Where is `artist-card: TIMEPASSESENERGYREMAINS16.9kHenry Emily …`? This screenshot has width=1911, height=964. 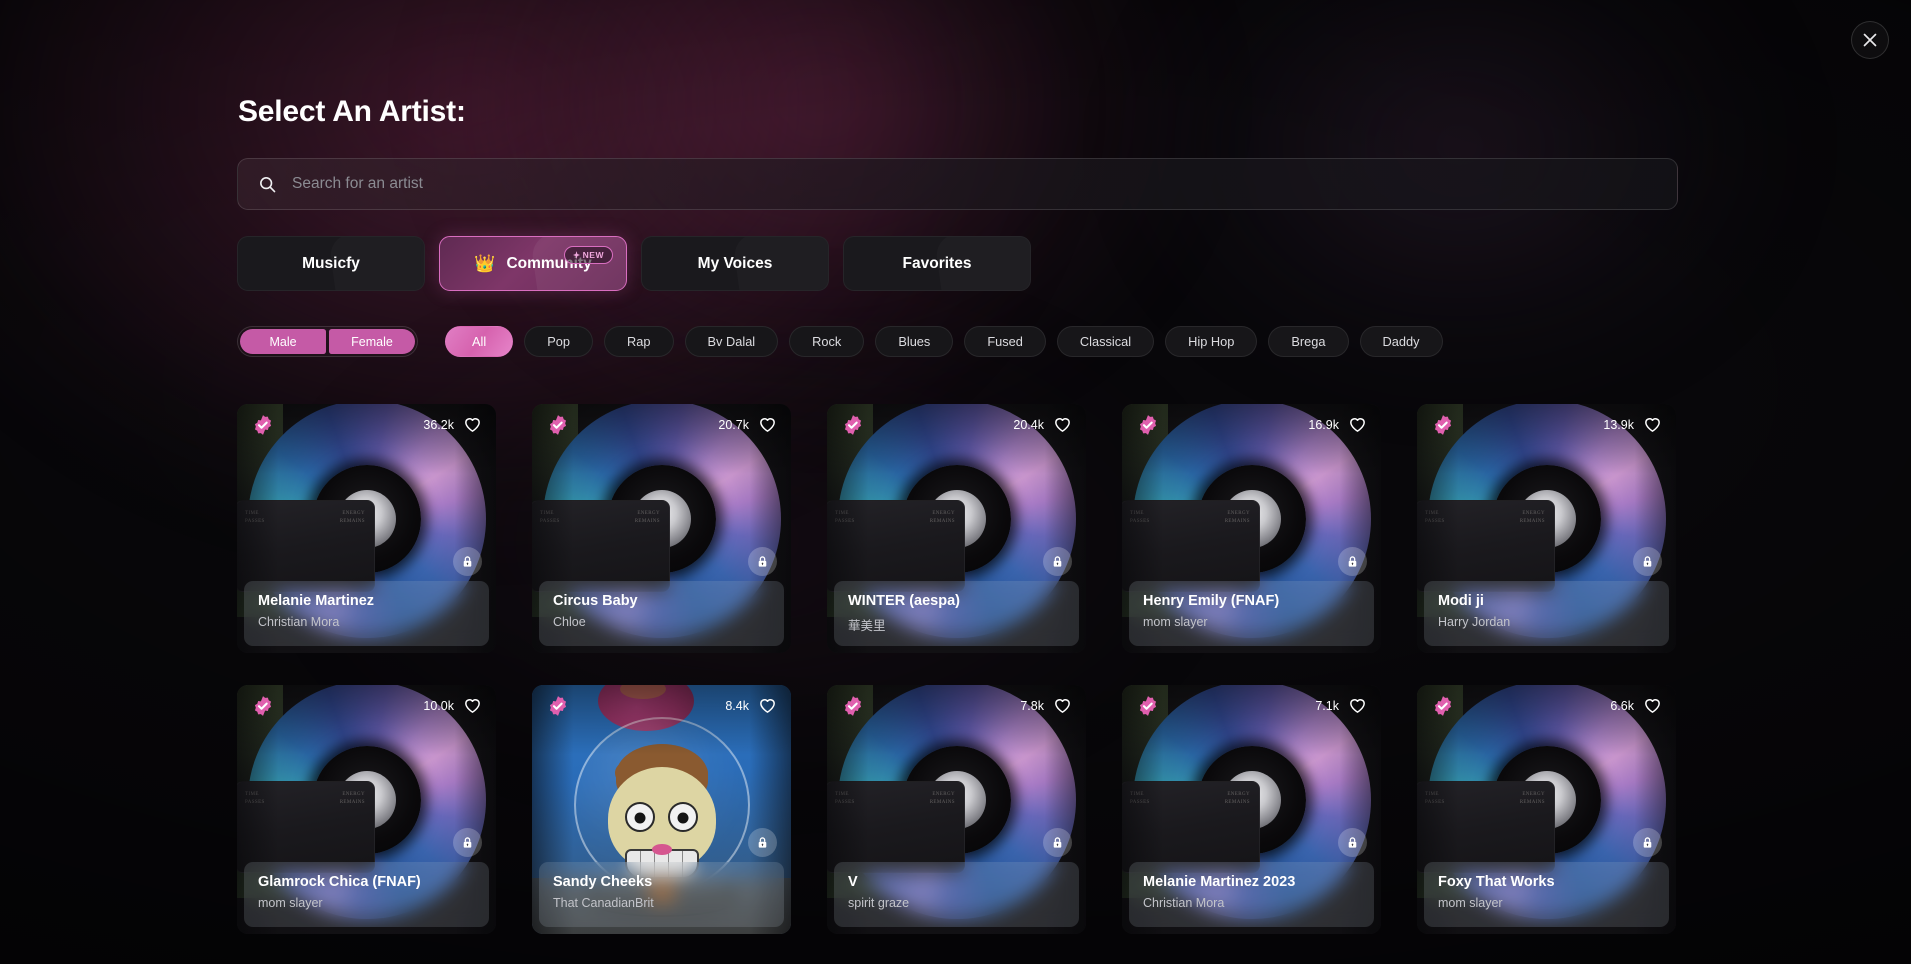 artist-card: TIMEPASSESENERGYREMAINS16.9kHenry Emily … is located at coordinates (1251, 528).